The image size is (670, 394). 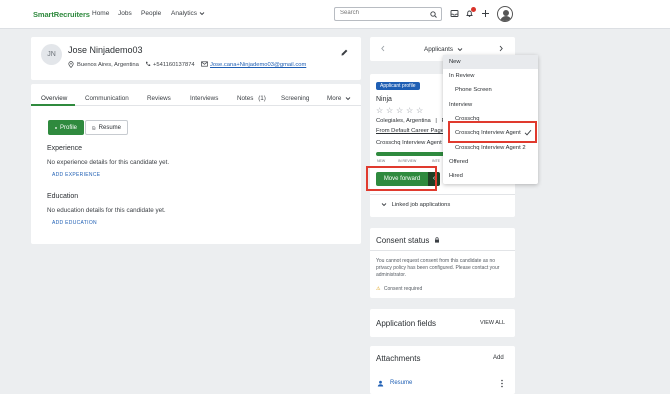 I want to click on tab-communication: Communication, so click(x=107, y=98).